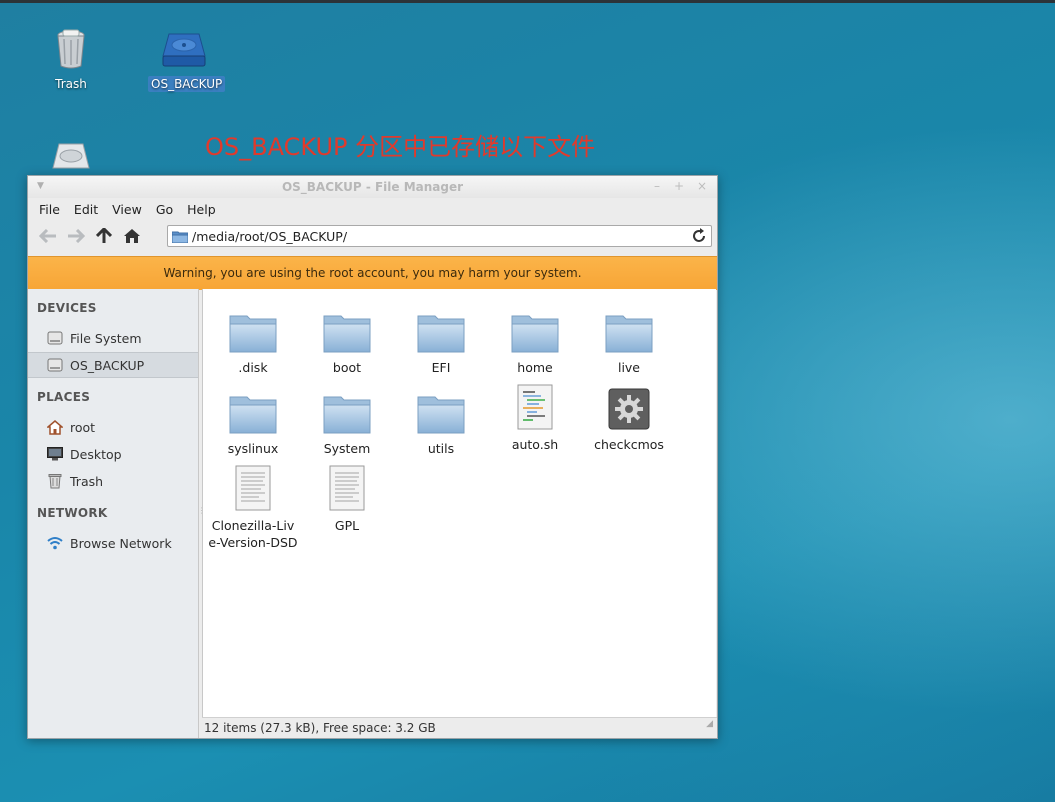 Image resolution: width=1055 pixels, height=802 pixels. I want to click on top-panel, so click(527, 1).